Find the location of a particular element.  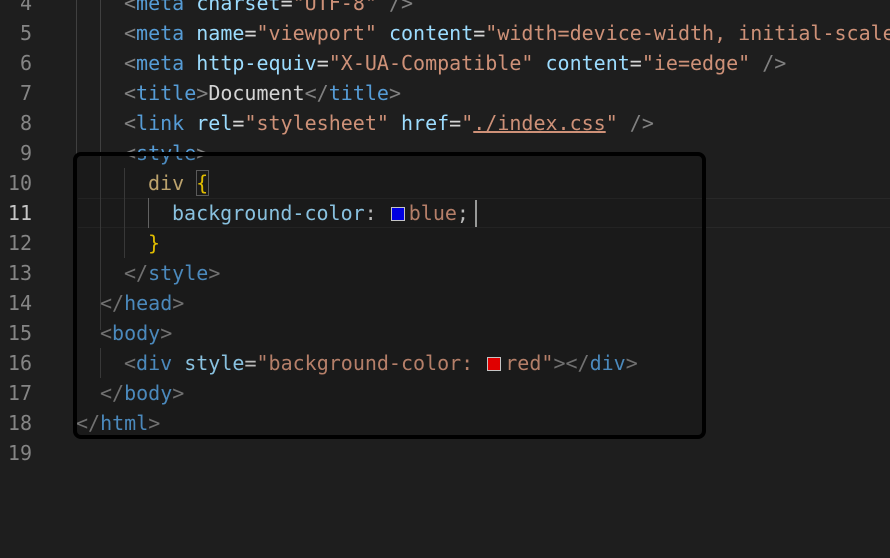

line-number: 15 is located at coordinates (19, 333).